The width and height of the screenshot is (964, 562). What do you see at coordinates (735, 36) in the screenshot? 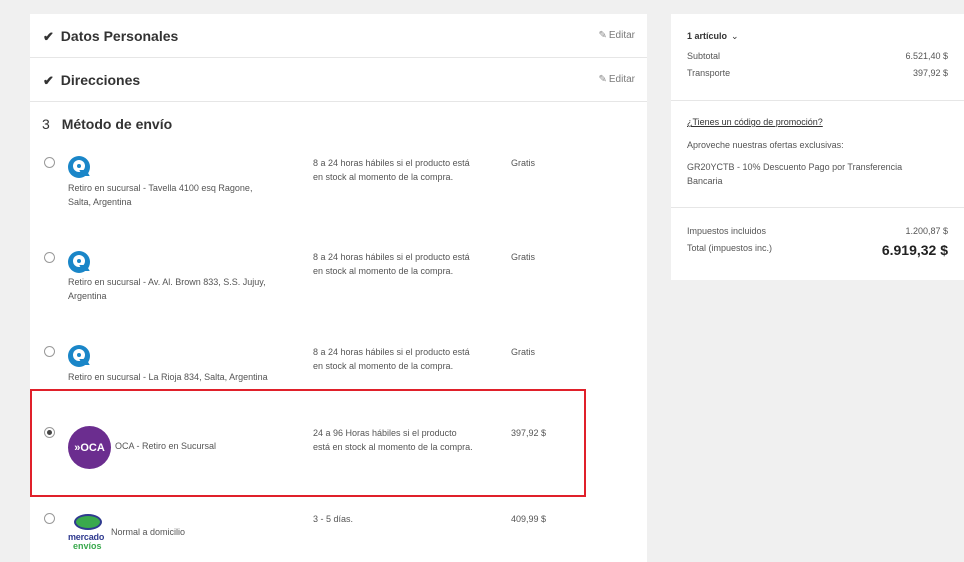
I see `chevron-down-icon: ⌄` at bounding box center [735, 36].